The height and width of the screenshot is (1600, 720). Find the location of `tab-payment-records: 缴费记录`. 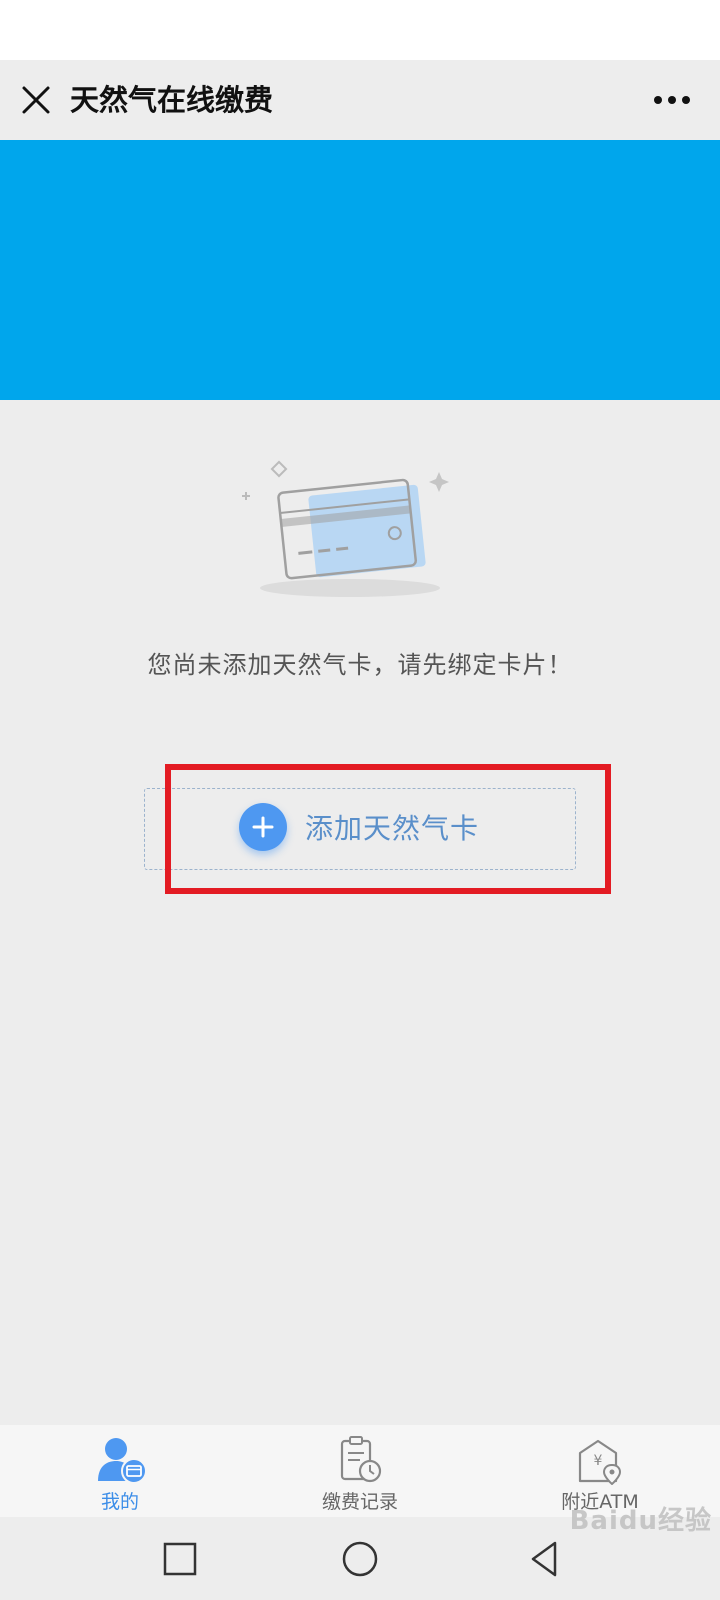

tab-payment-records: 缴费记录 is located at coordinates (360, 1471).